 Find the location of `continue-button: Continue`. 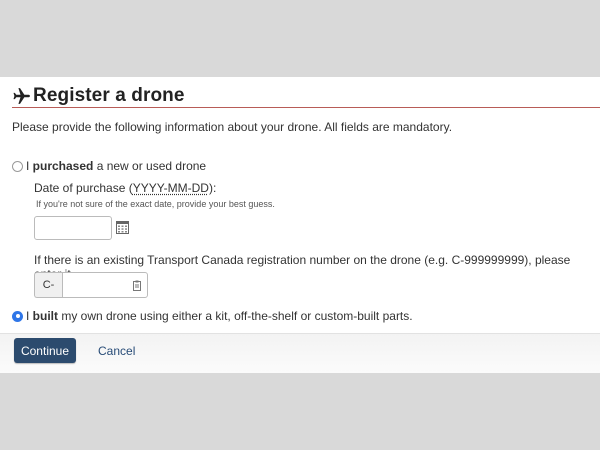

continue-button: Continue is located at coordinates (45, 350).